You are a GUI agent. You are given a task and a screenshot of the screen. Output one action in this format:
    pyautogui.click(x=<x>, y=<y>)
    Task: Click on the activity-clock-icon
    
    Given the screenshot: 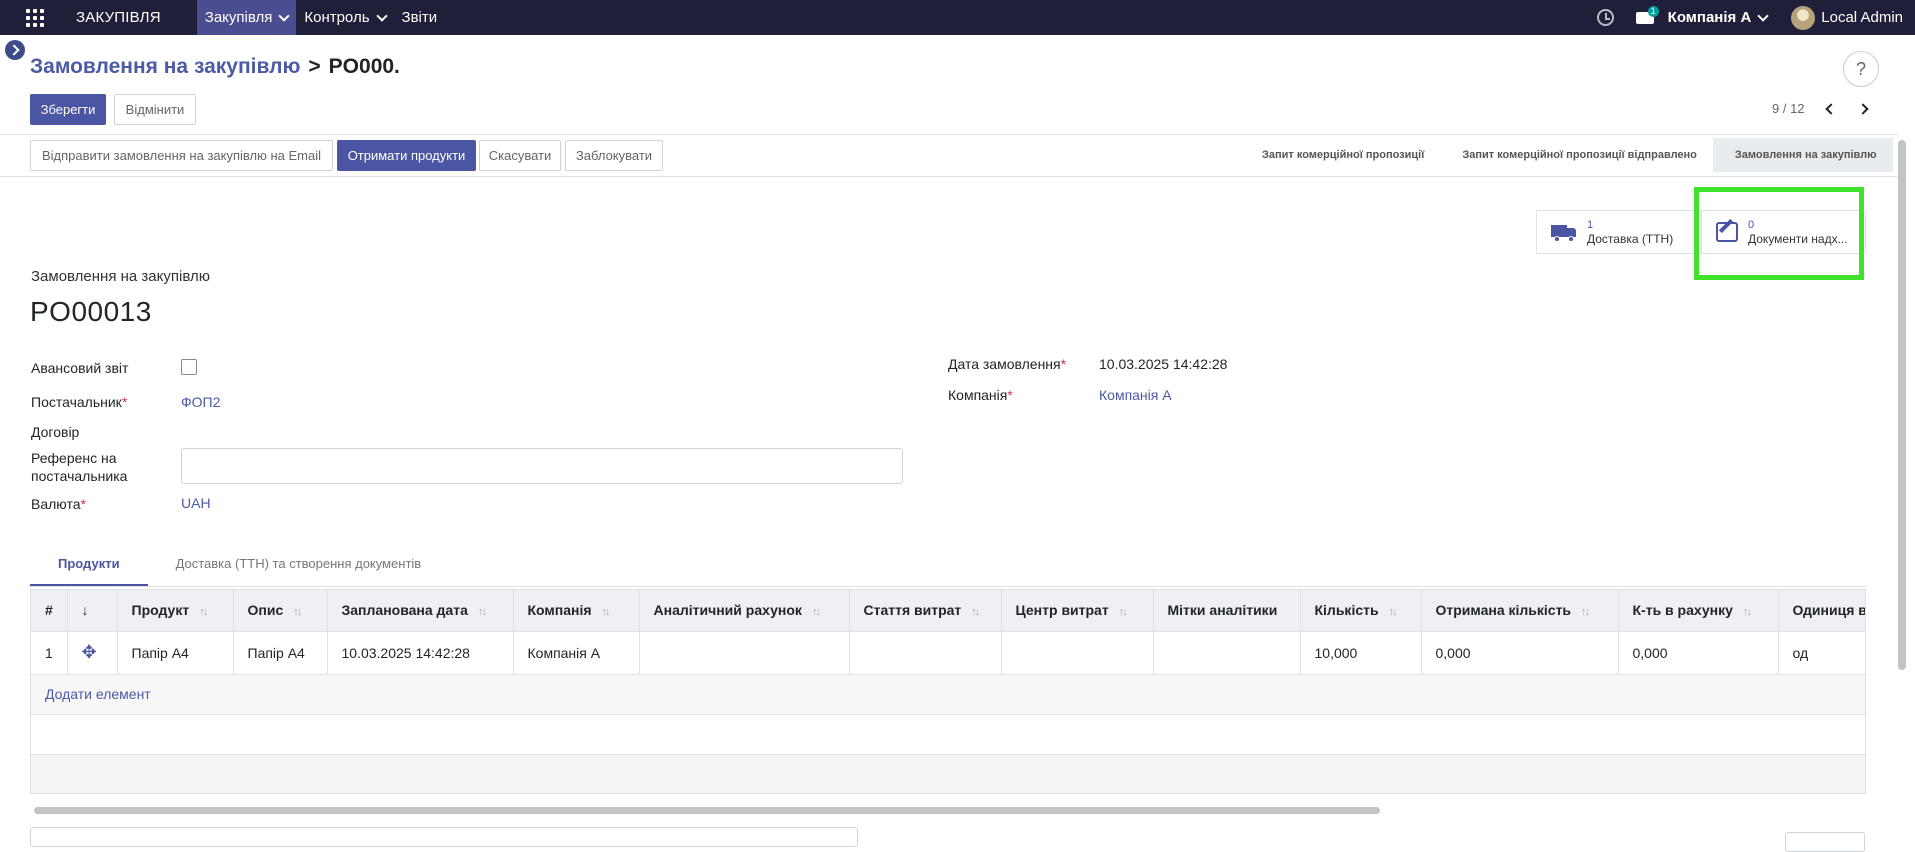 What is the action you would take?
    pyautogui.click(x=1605, y=17)
    